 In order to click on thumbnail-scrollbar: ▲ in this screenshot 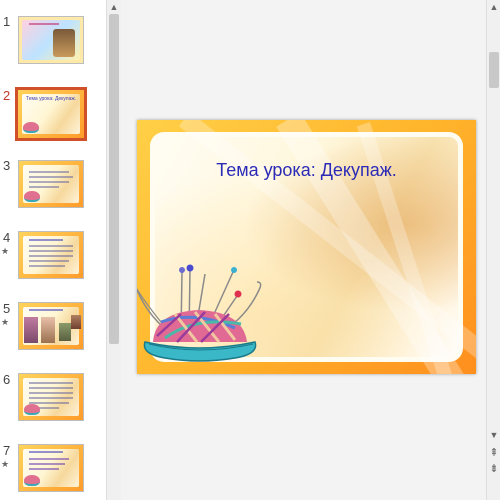, I will do `click(113, 250)`.